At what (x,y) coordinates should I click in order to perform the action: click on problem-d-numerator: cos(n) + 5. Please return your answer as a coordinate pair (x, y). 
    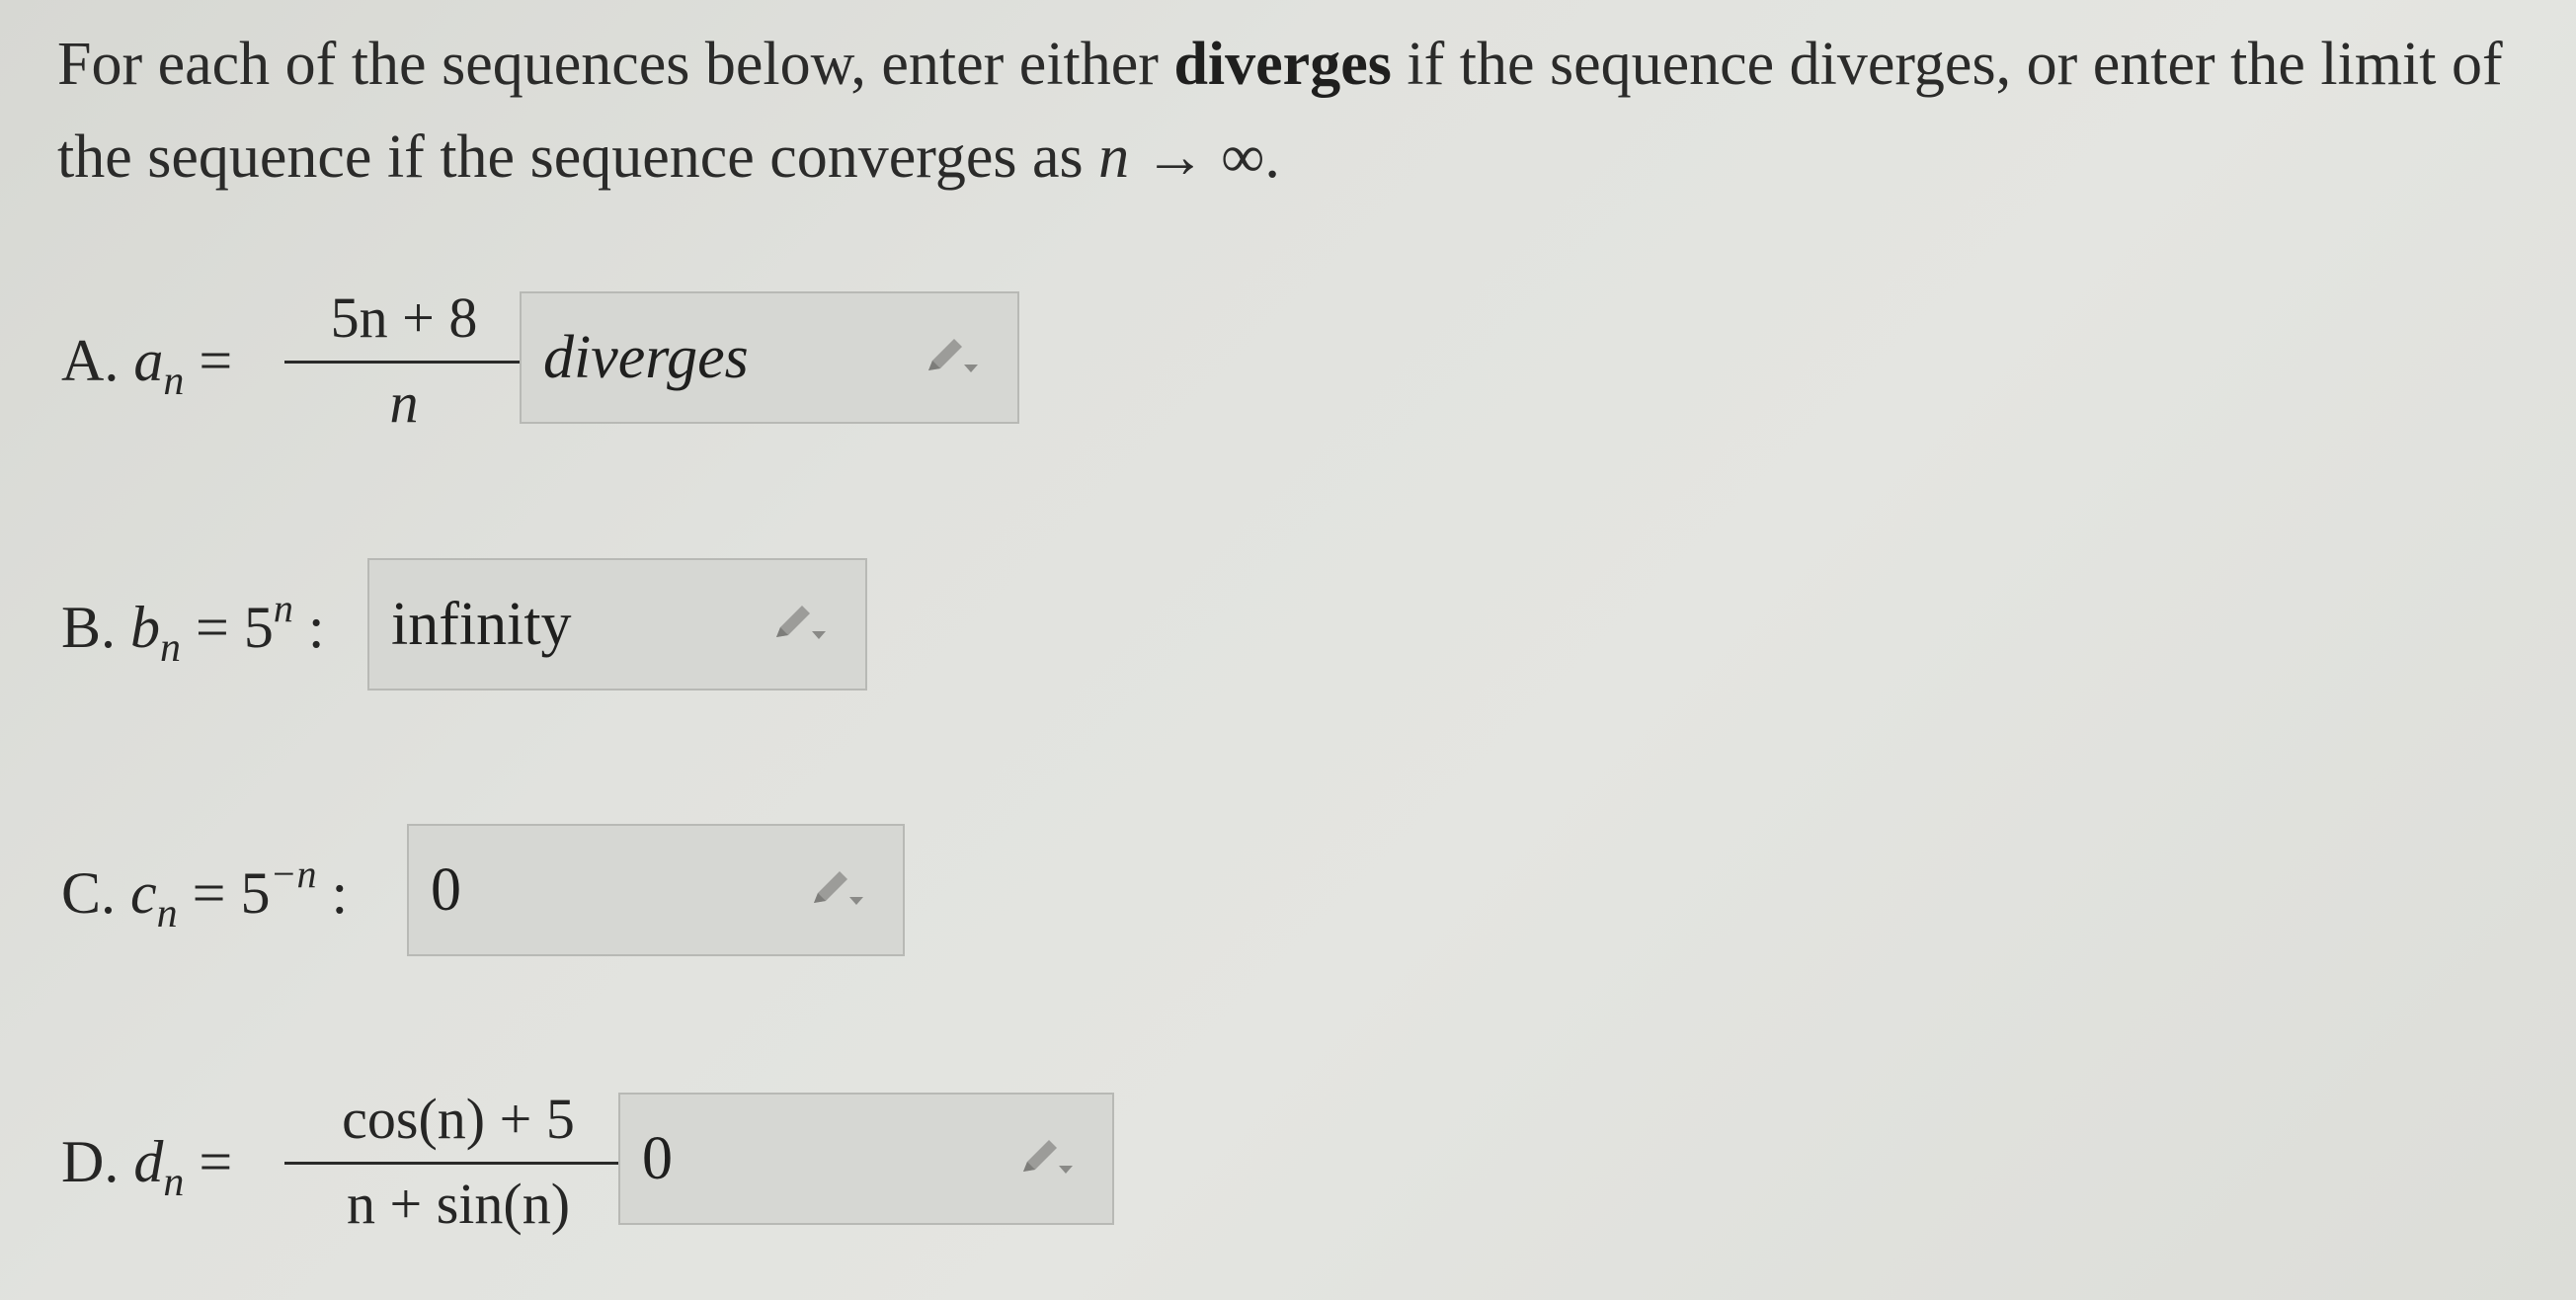
    Looking at the image, I should click on (458, 1119).